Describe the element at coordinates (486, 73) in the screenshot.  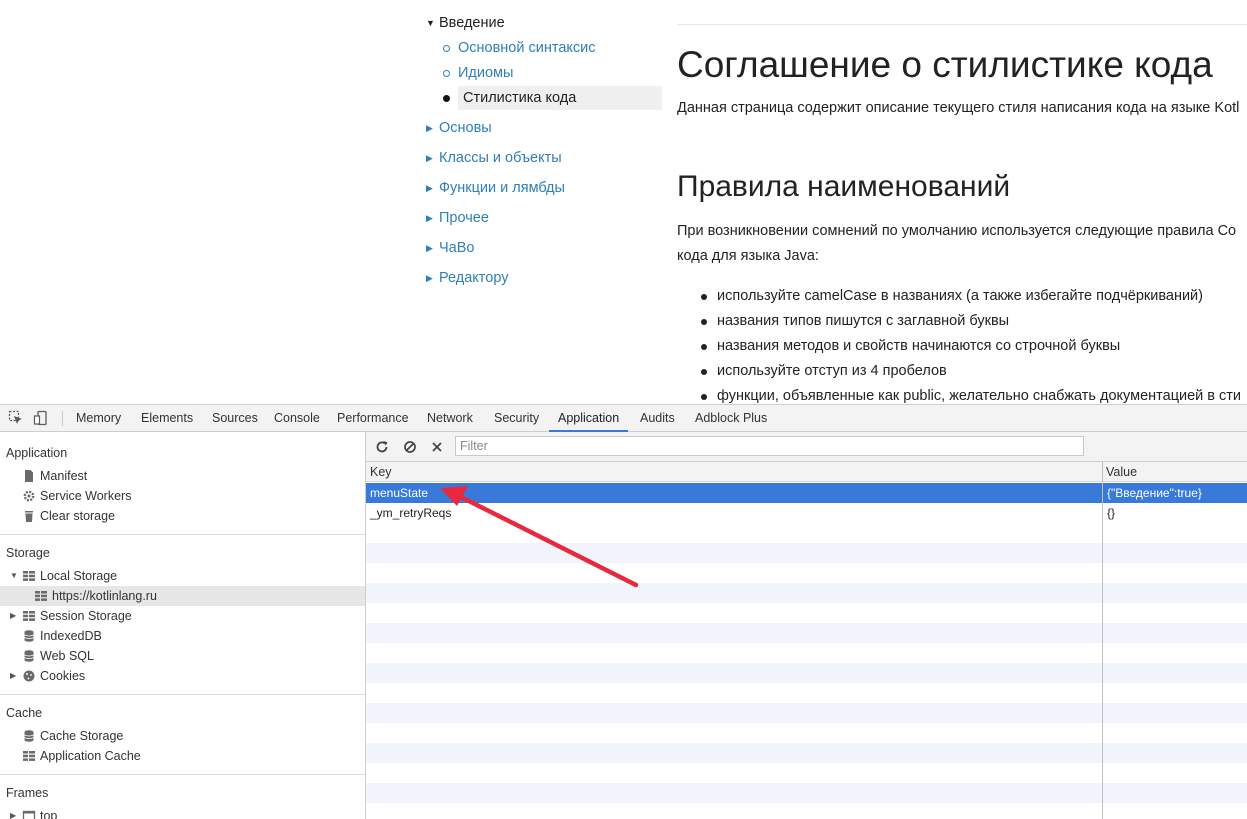
I see `nav-subitem-label: Идиомы` at that location.